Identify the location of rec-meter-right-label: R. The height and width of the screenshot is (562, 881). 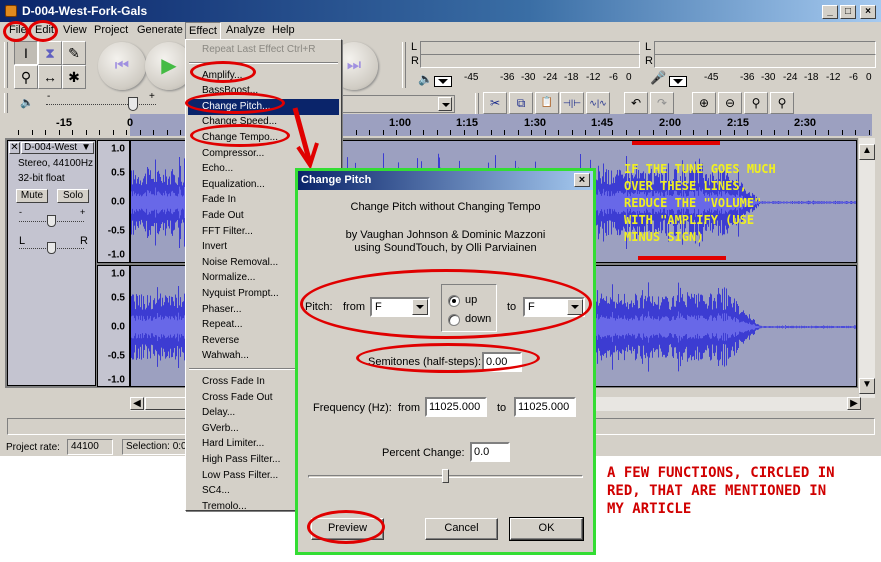
(649, 61).